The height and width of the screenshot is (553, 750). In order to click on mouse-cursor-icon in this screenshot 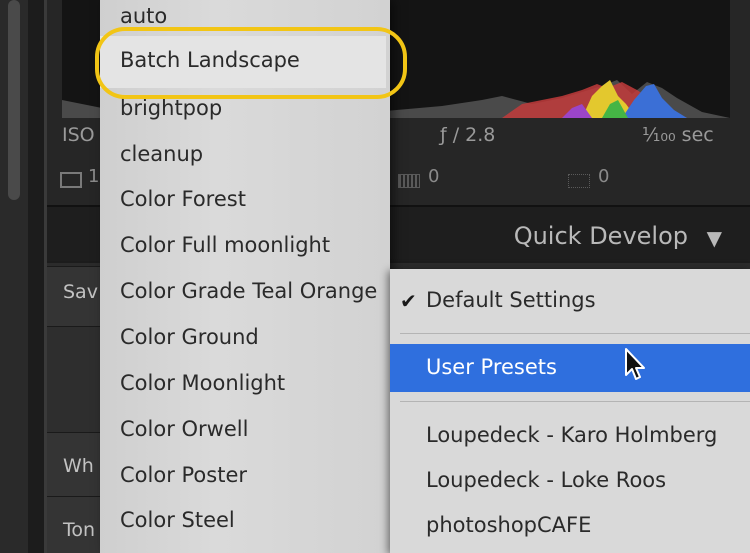, I will do `click(635, 364)`.